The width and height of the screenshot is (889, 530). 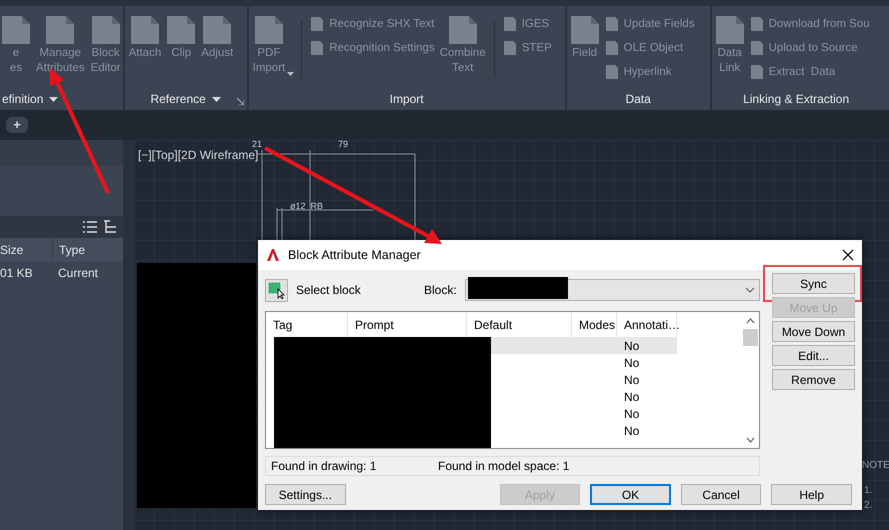 What do you see at coordinates (811, 494) in the screenshot?
I see `dialog-button: Help` at bounding box center [811, 494].